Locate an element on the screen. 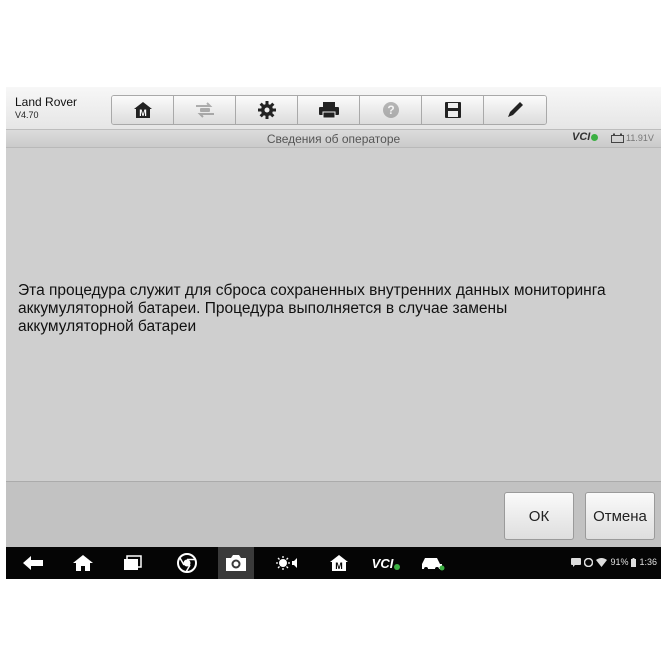 This screenshot has width=667, height=667. house-icon is located at coordinates (83, 563).